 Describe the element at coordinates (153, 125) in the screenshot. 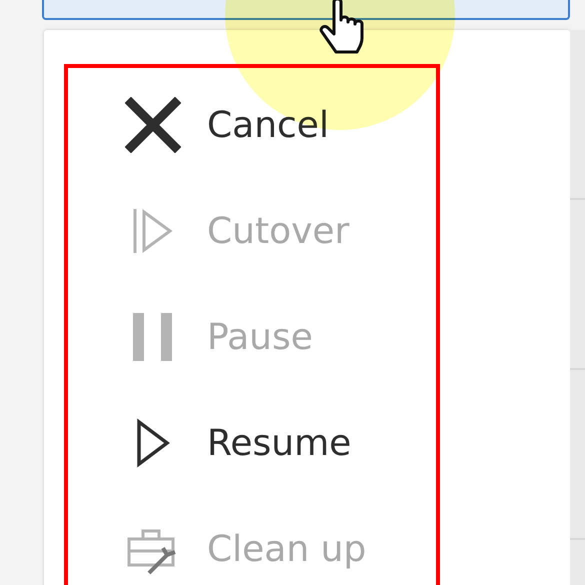

I see `close-icon` at that location.